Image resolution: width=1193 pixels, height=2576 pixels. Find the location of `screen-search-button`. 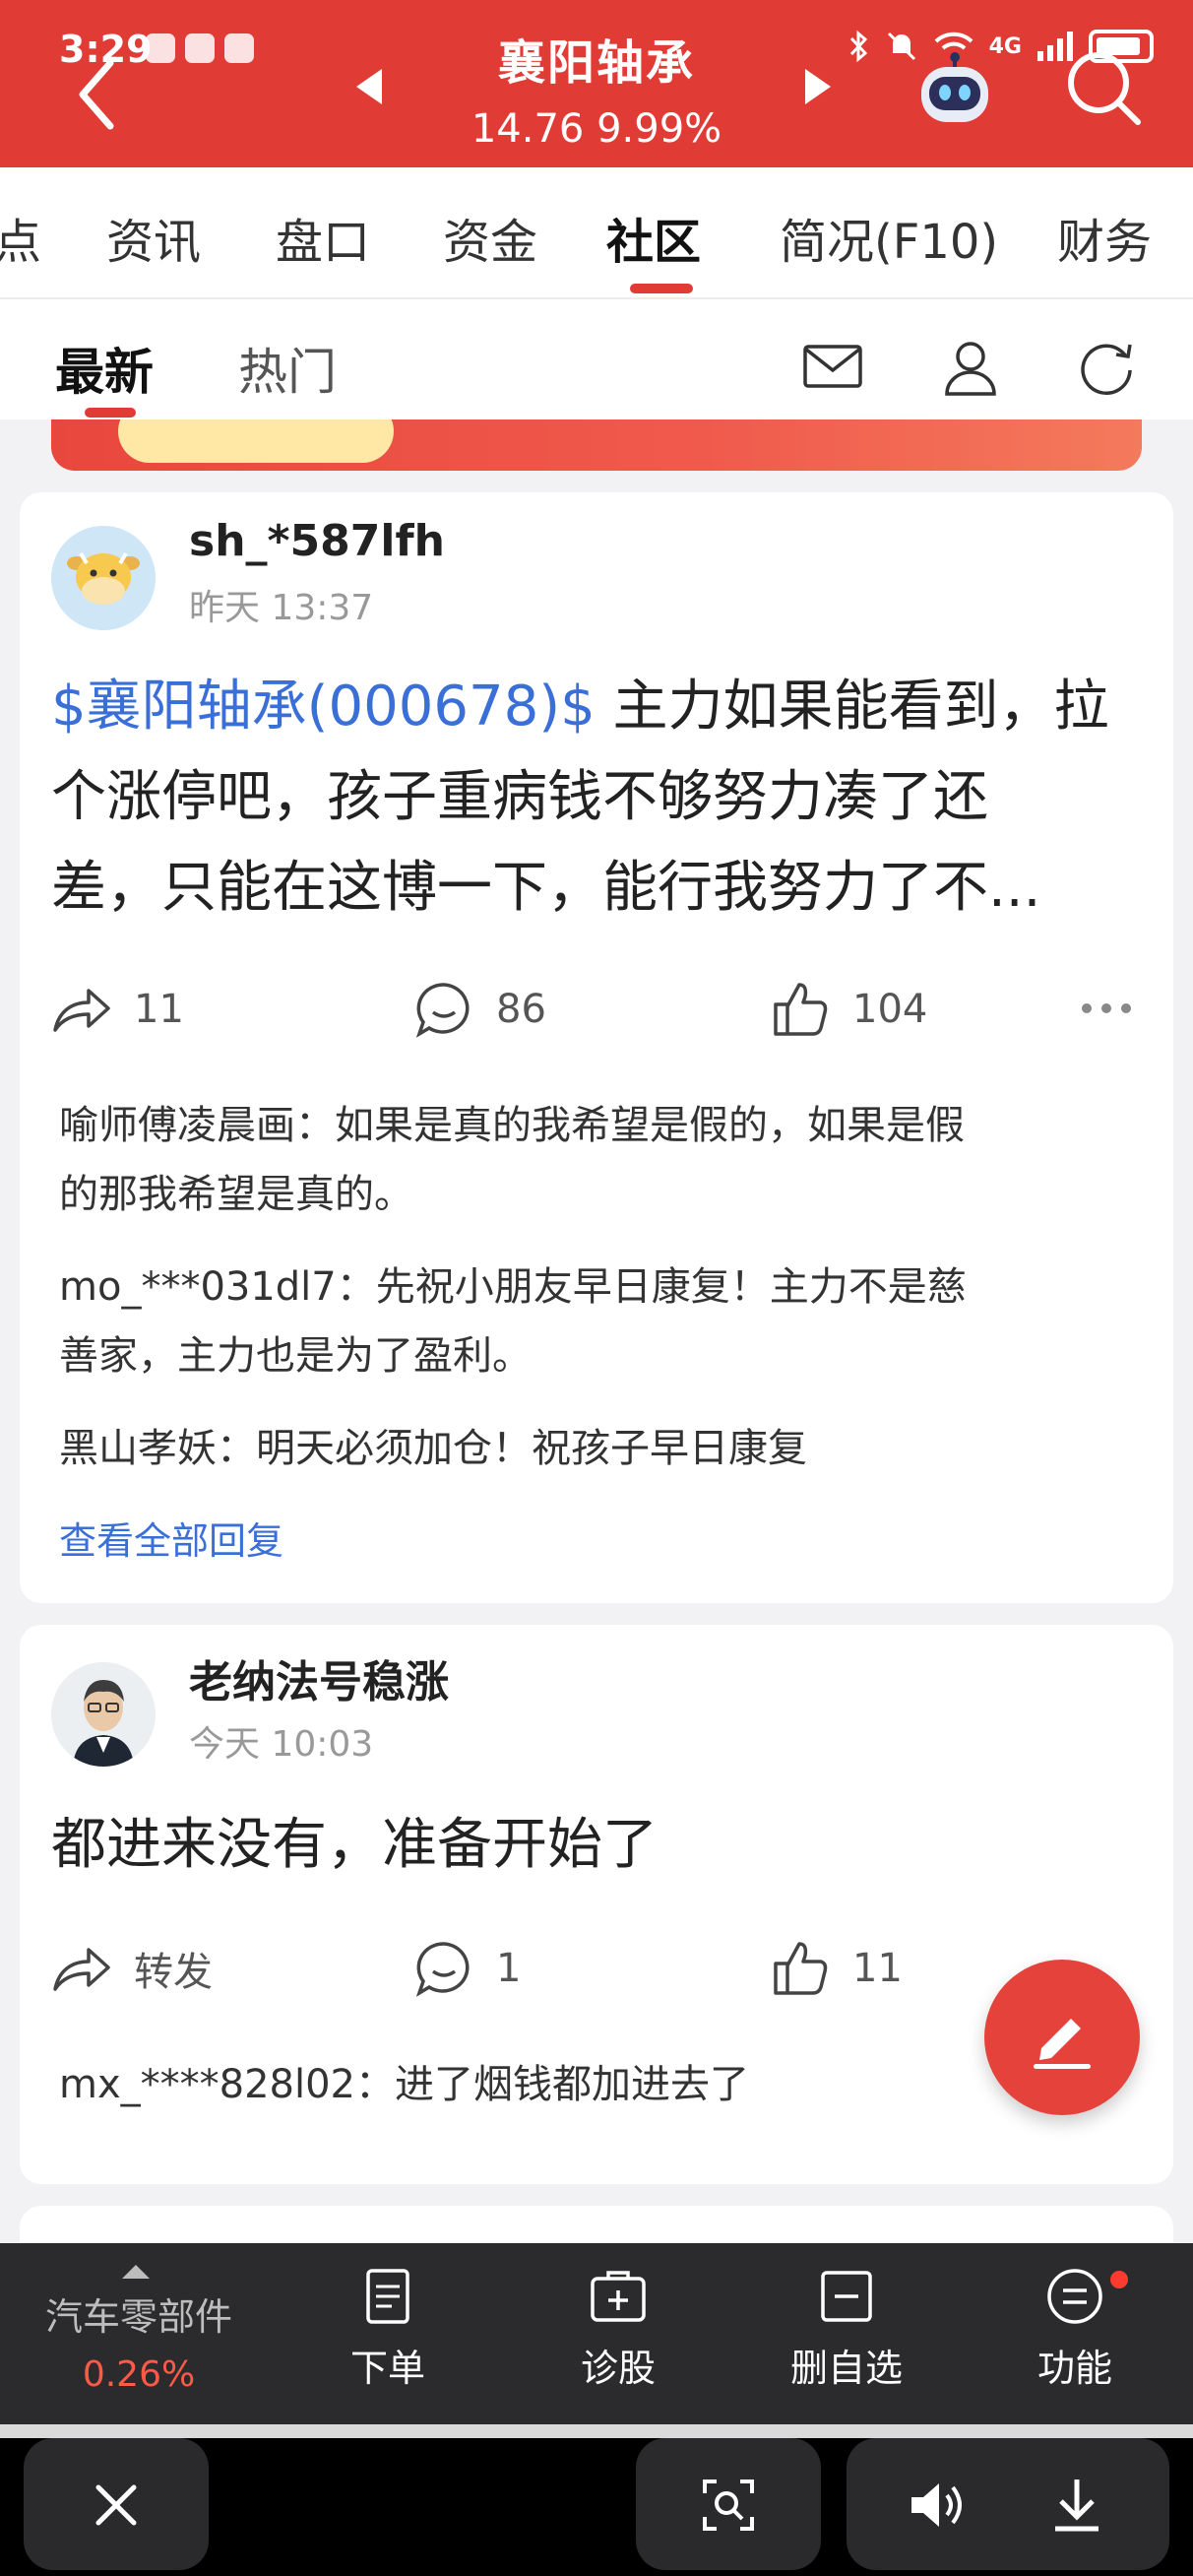

screen-search-button is located at coordinates (728, 2504).